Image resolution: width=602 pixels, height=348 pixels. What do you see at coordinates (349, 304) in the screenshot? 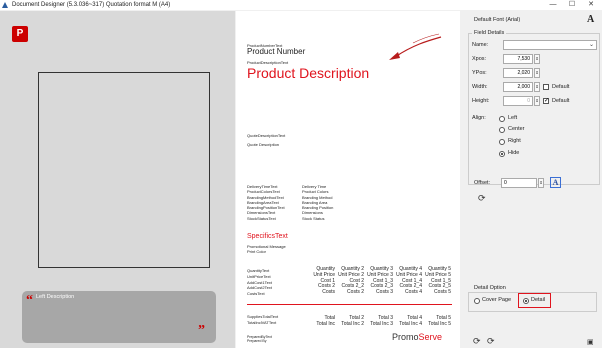
I see `totals-divider` at bounding box center [349, 304].